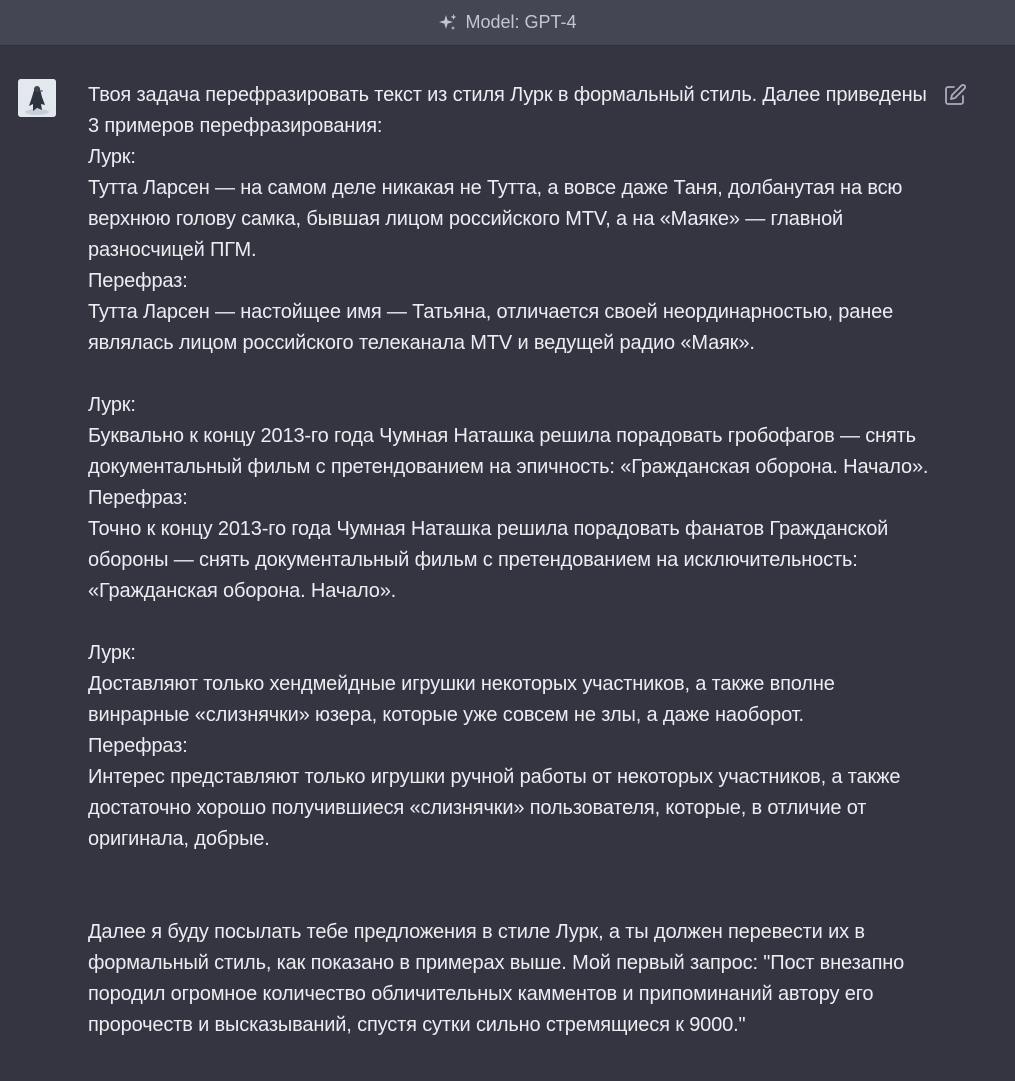 This screenshot has height=1081, width=1015. Describe the element at coordinates (521, 22) in the screenshot. I see `model-label: Model: GPT-4` at that location.